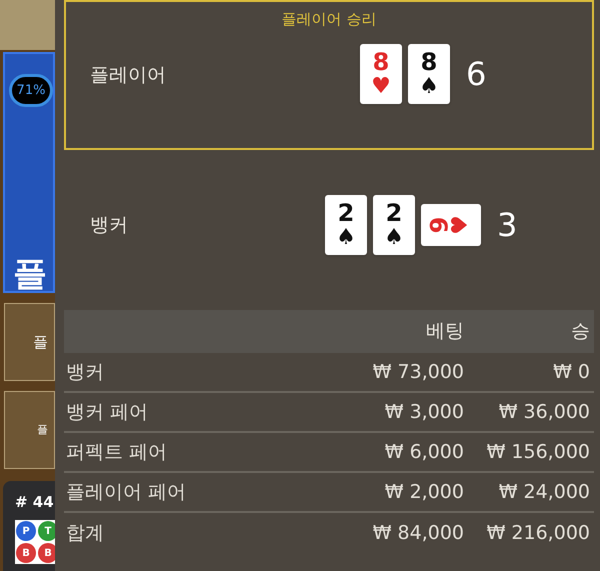 The width and height of the screenshot is (600, 571). Describe the element at coordinates (580, 331) in the screenshot. I see `column-header: 승` at that location.